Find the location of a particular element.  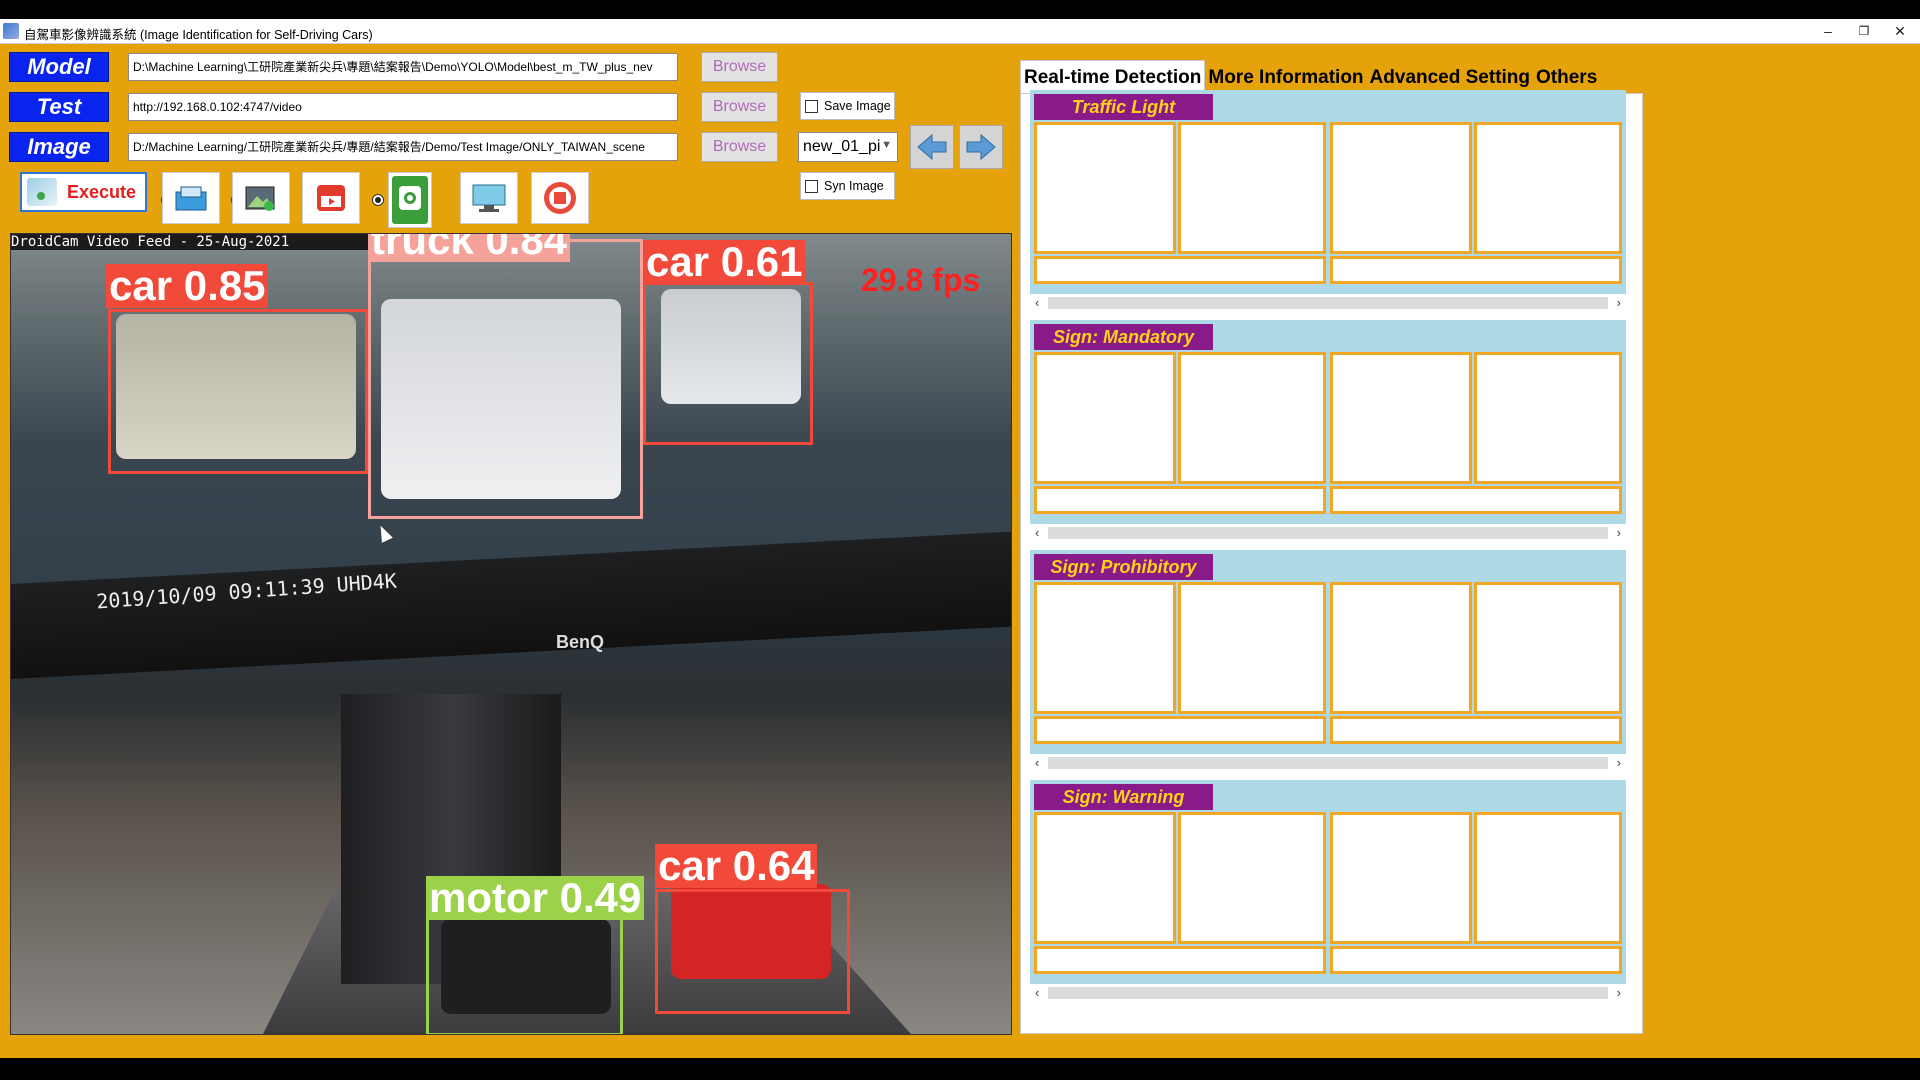

folder-image-icon is located at coordinates (191, 198).